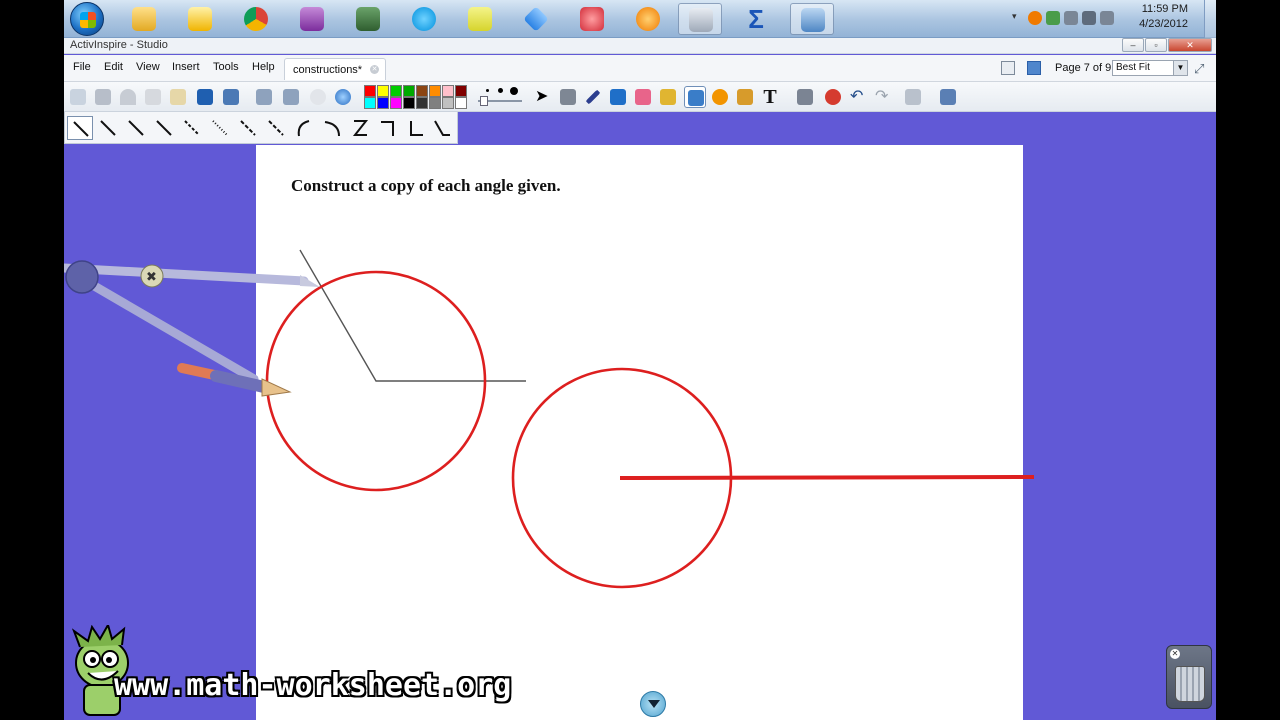 This screenshot has height=720, width=1280. I want to click on device-tray-icon, so click(1071, 18).